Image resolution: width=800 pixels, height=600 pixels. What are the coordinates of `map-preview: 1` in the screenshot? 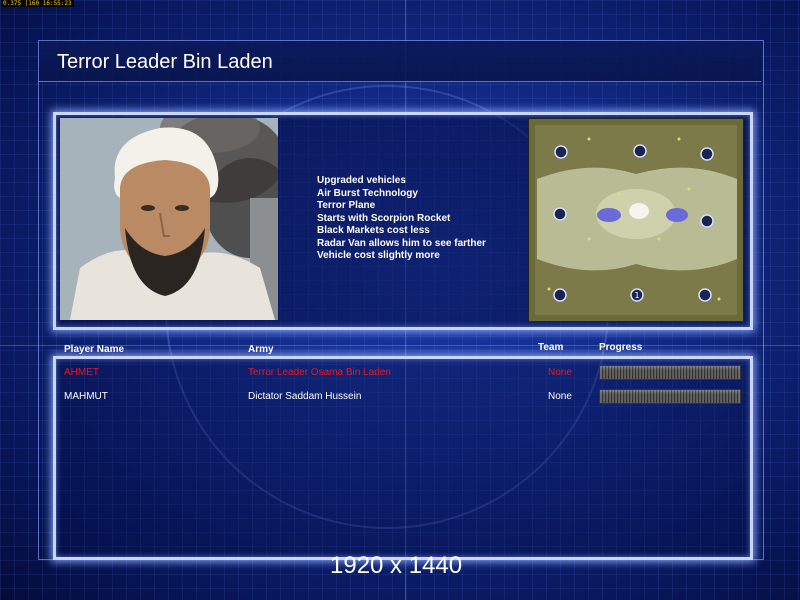 It's located at (636, 220).